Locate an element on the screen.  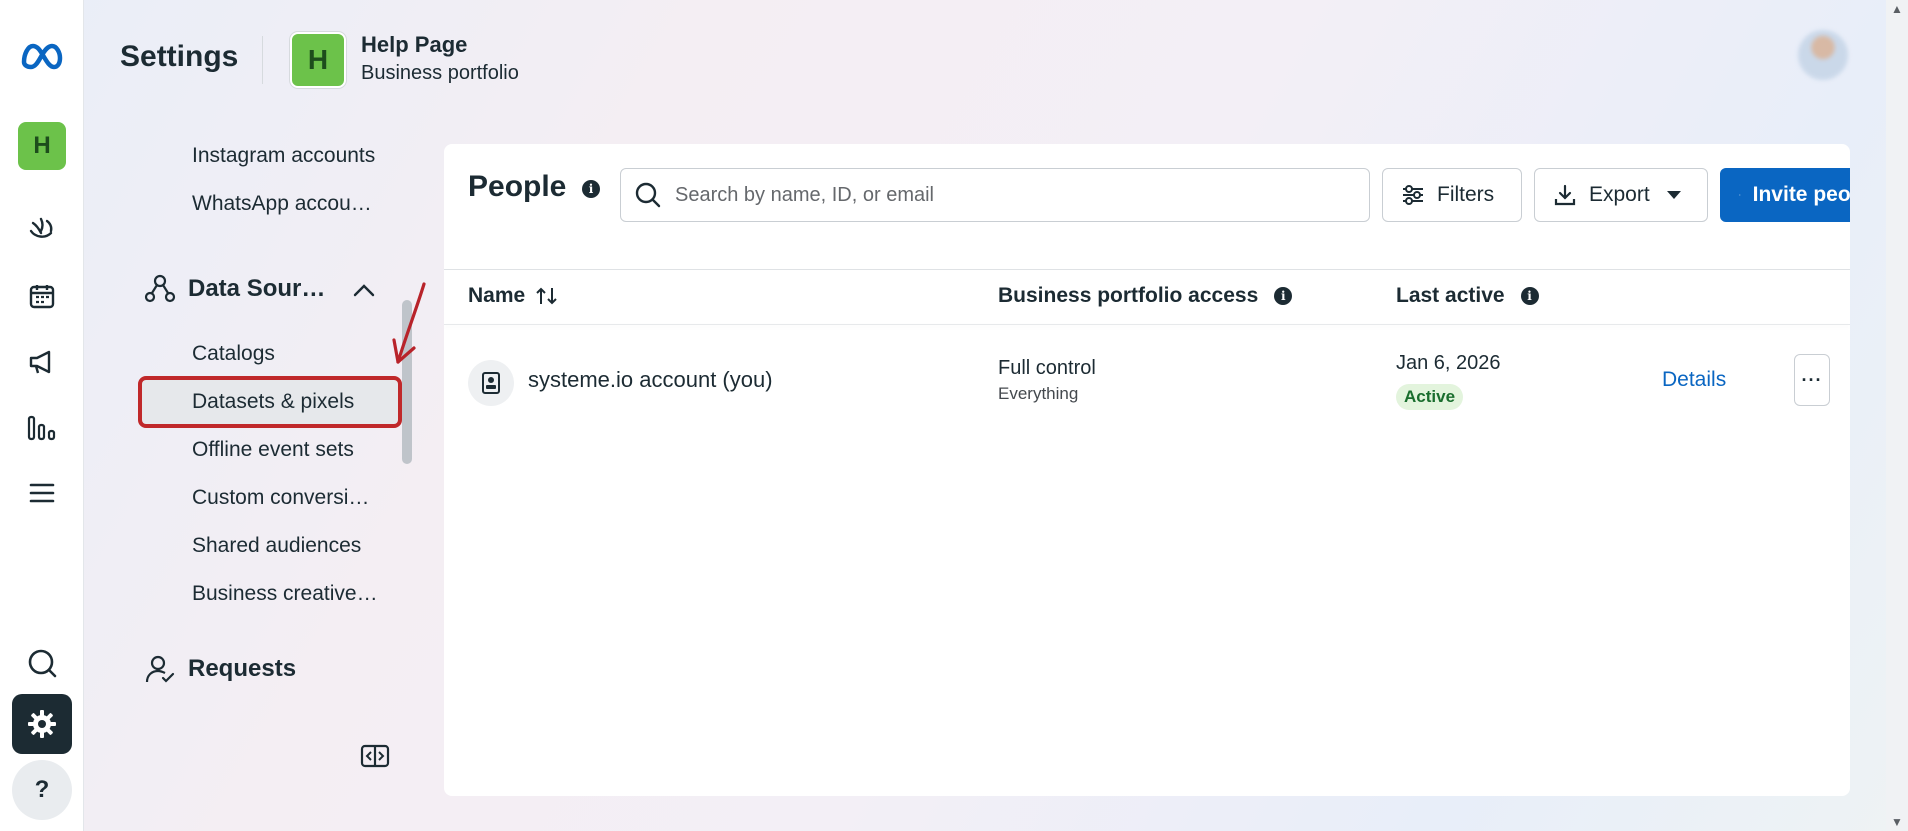
export-button: Export is located at coordinates (1621, 195).